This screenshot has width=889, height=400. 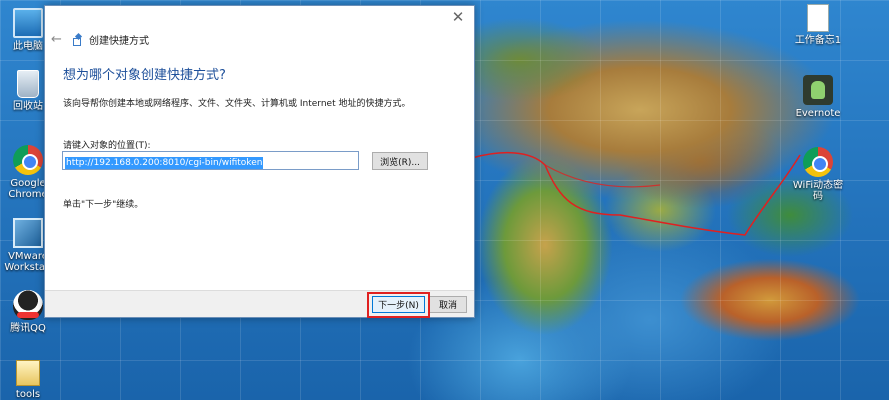 What do you see at coordinates (28, 305) in the screenshot?
I see `qq-penguin-icon` at bounding box center [28, 305].